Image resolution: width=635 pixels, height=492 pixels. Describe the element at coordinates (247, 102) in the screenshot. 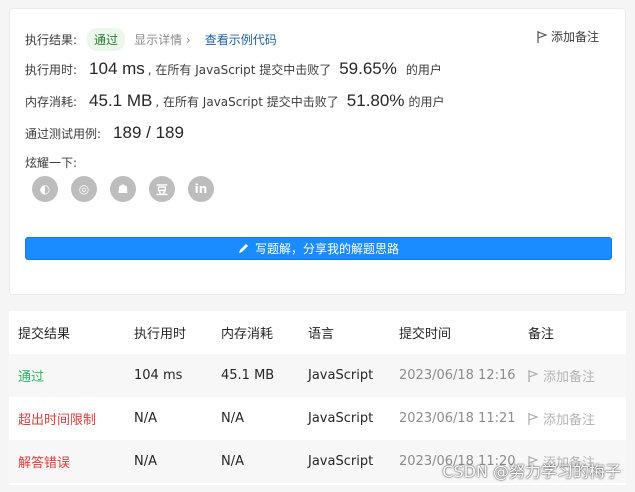

I see `memory-text: , 在所有 JavaScript 提交中击败了` at that location.